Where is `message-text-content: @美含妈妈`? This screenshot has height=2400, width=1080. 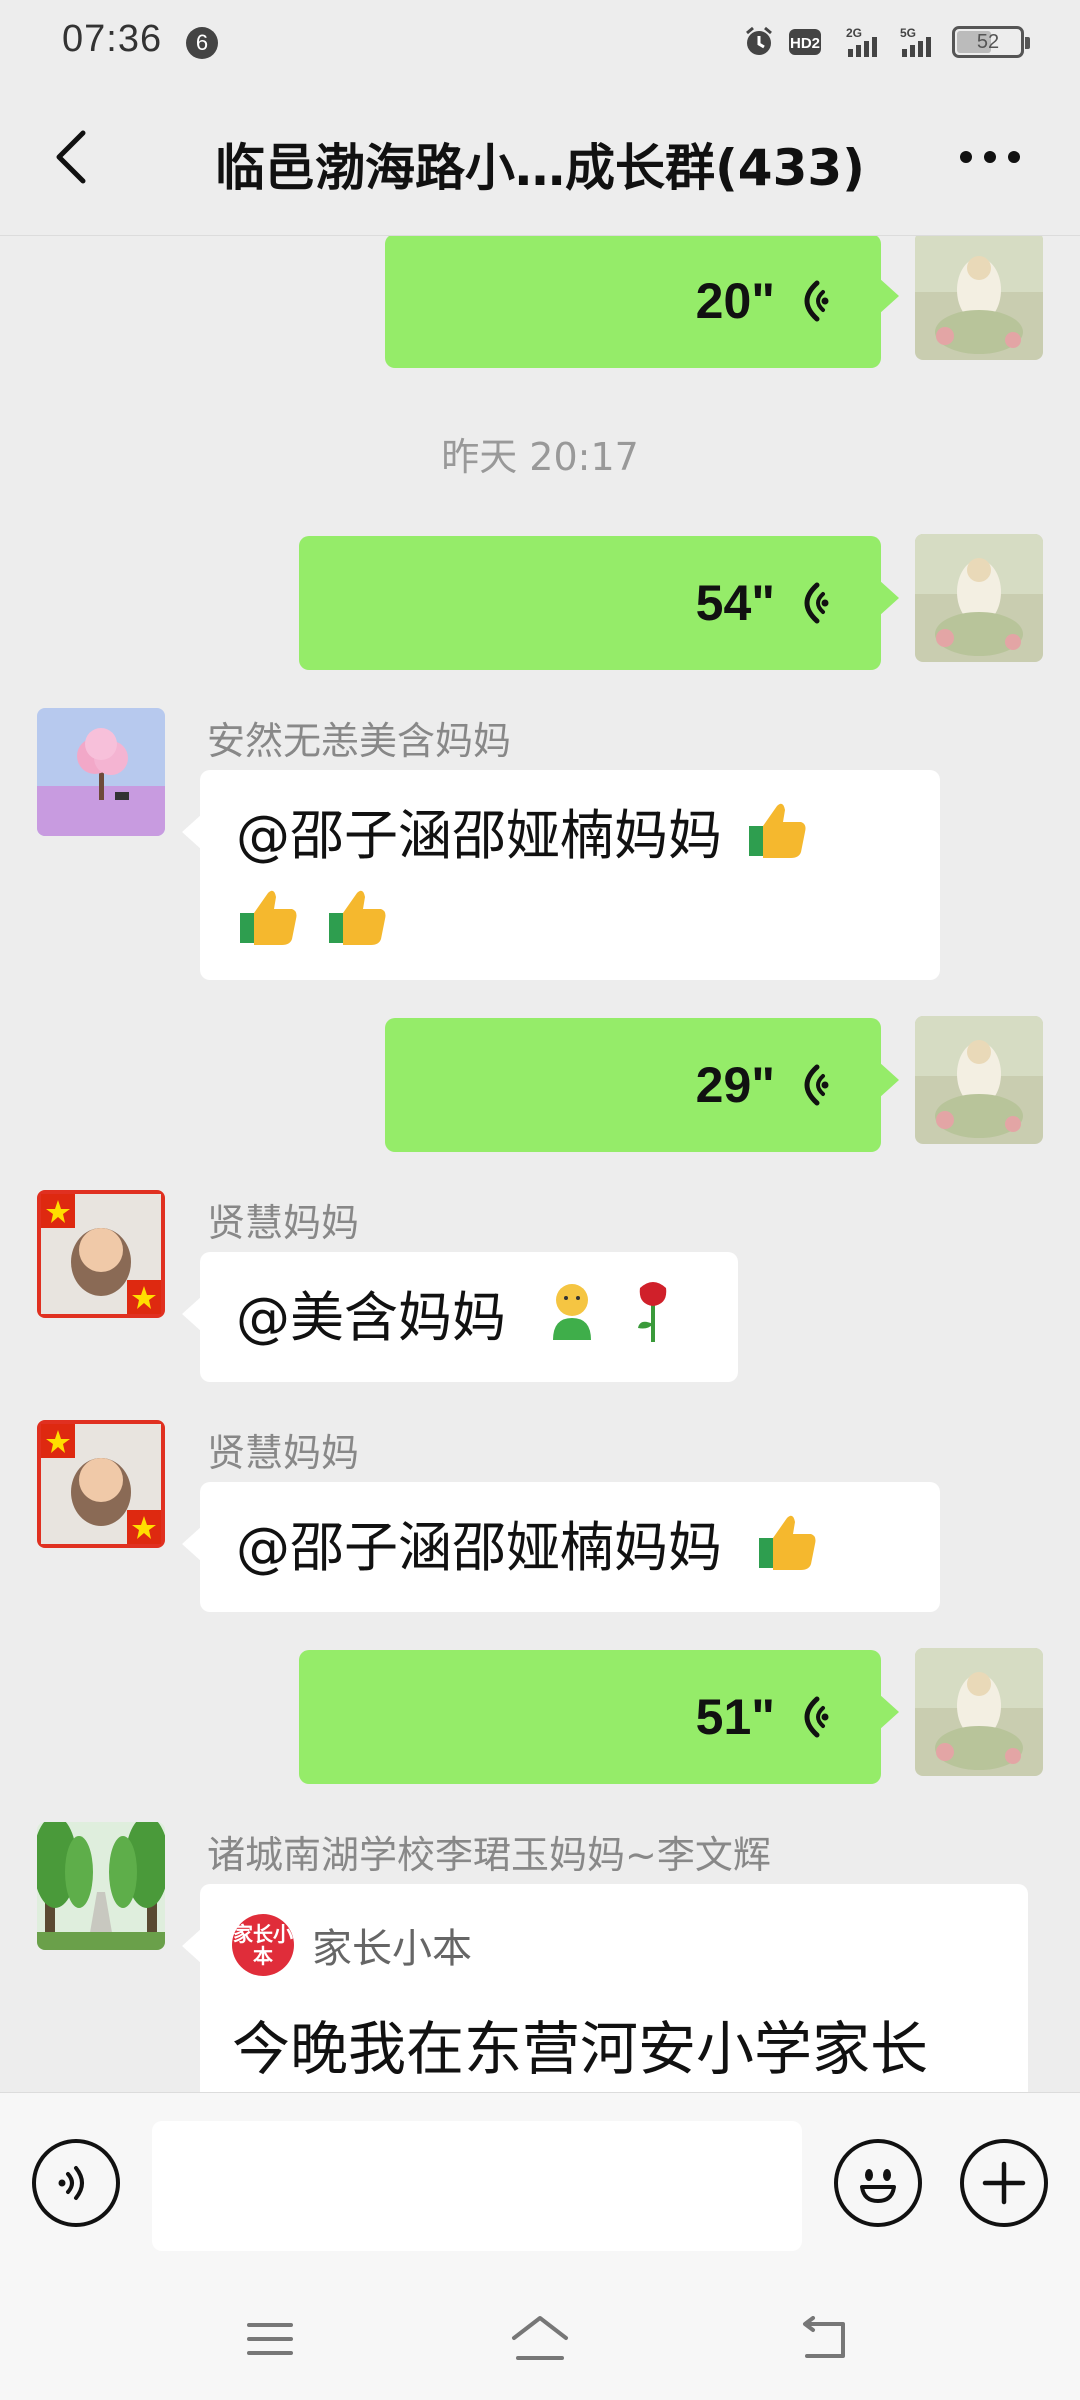 message-text-content: @美含妈妈 is located at coordinates (371, 1318).